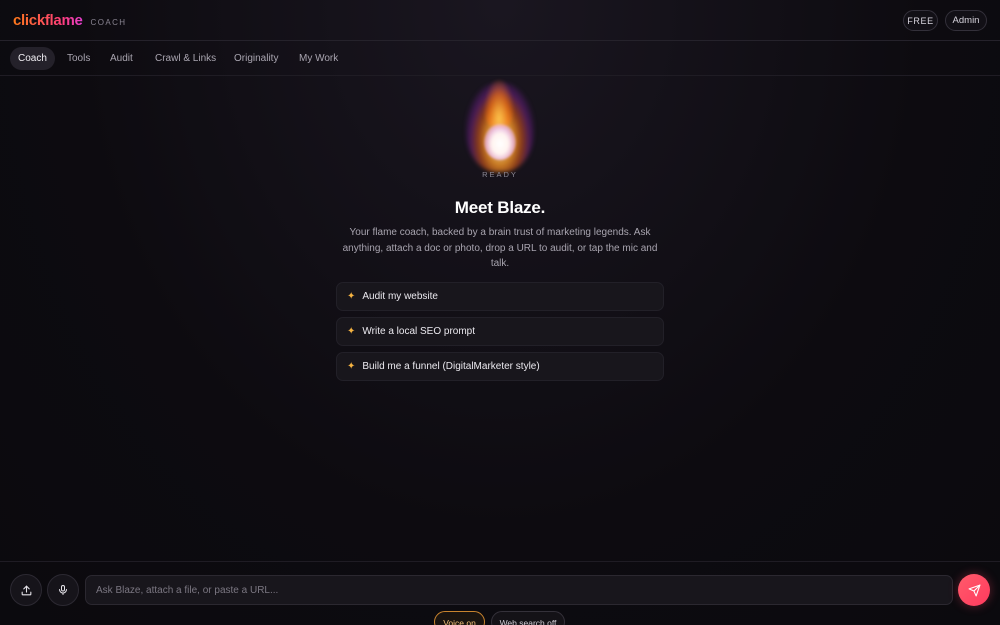 The image size is (1000, 625). I want to click on tab-originality: Originality, so click(256, 58).